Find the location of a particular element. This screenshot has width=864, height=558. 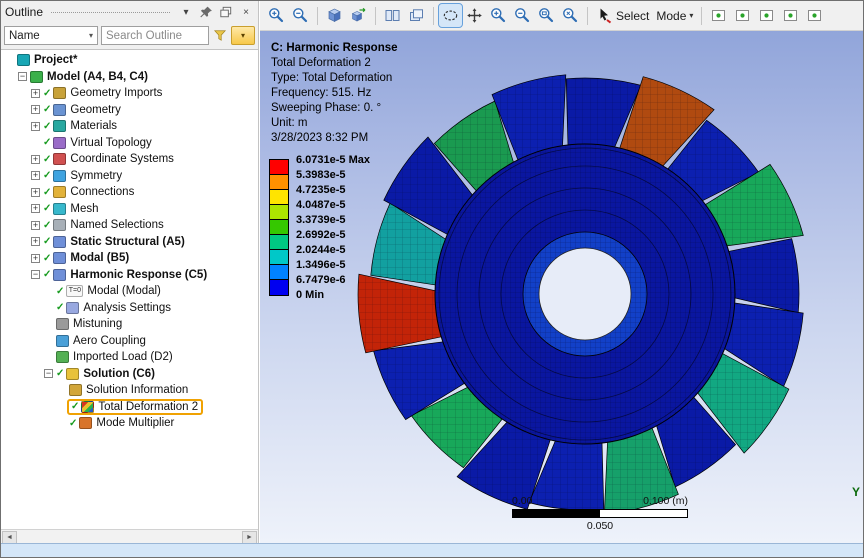

box-zoom-button is located at coordinates (546, 15).